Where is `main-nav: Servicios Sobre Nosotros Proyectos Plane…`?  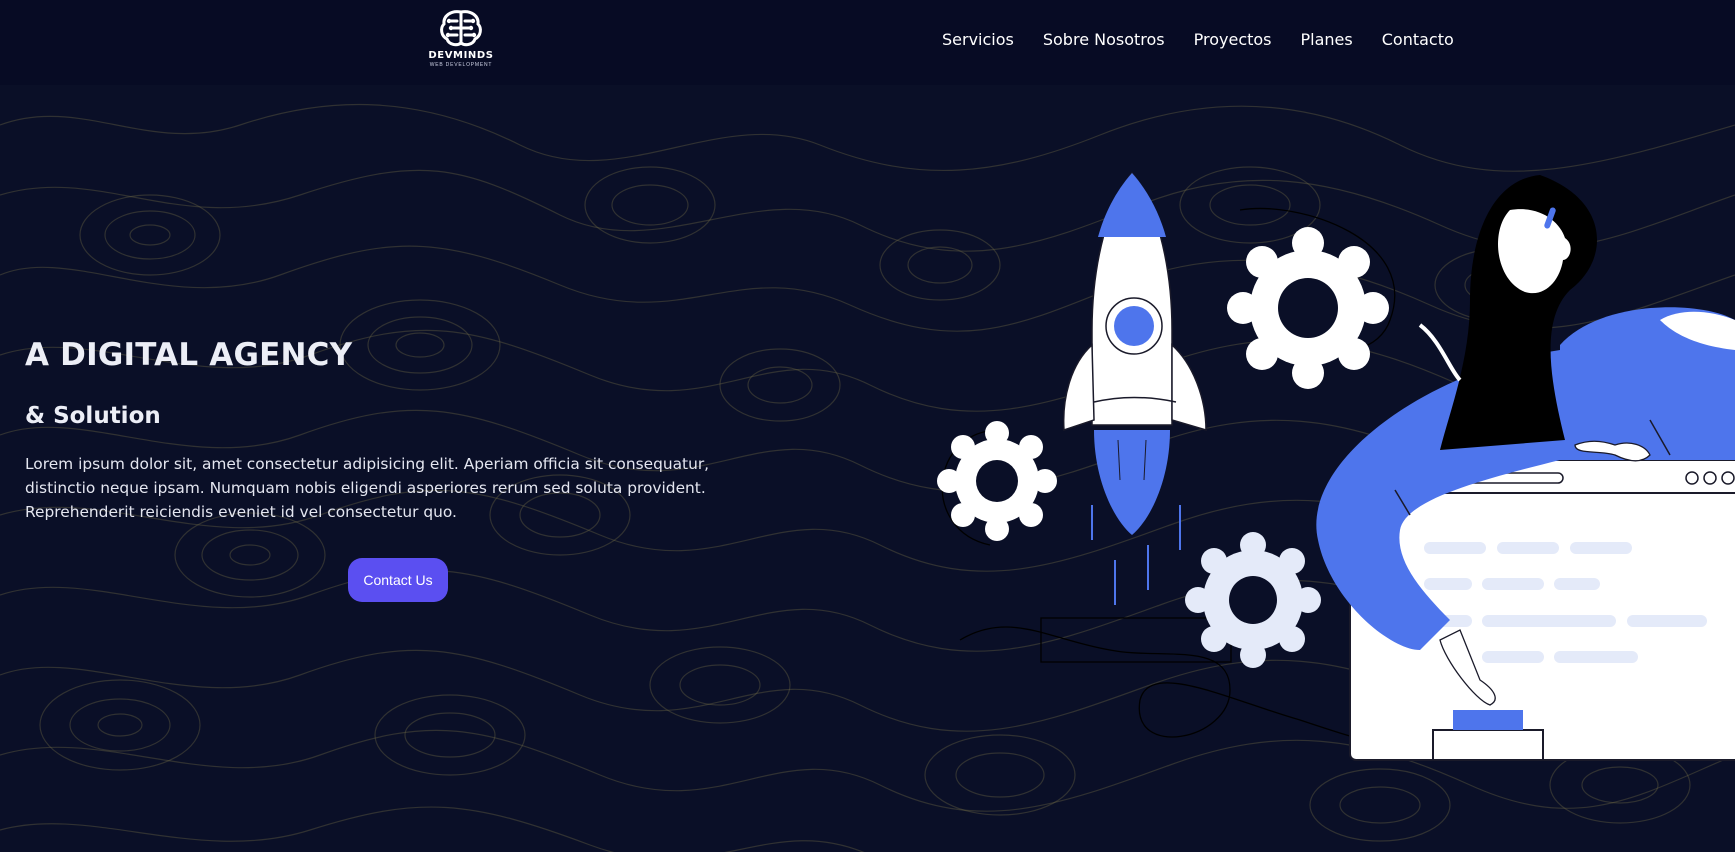
main-nav: Servicios Sobre Nosotros Proyectos Plane… is located at coordinates (1212, 40).